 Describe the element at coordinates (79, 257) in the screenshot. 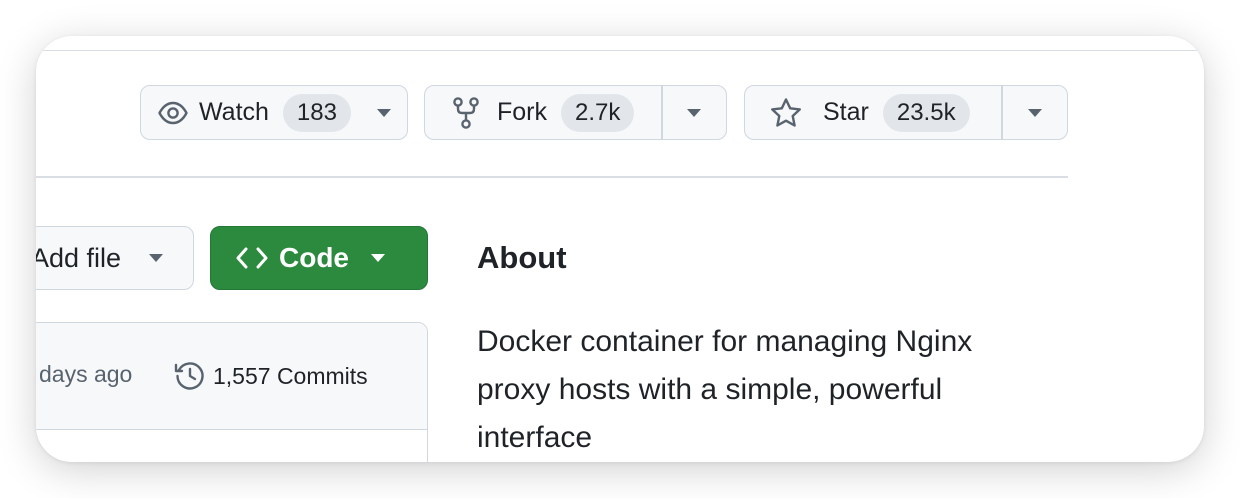

I see `add-file-label: Add file` at that location.